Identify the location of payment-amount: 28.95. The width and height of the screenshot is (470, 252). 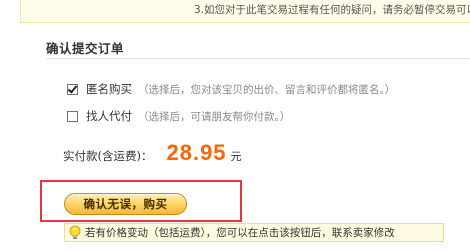
(196, 152).